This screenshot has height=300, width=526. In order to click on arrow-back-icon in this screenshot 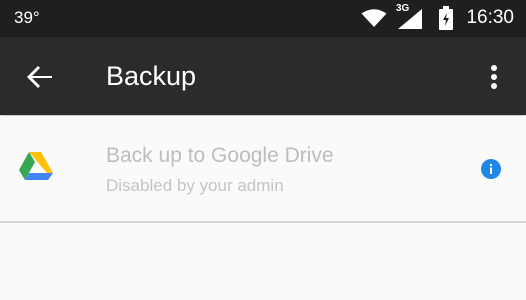, I will do `click(39, 77)`.